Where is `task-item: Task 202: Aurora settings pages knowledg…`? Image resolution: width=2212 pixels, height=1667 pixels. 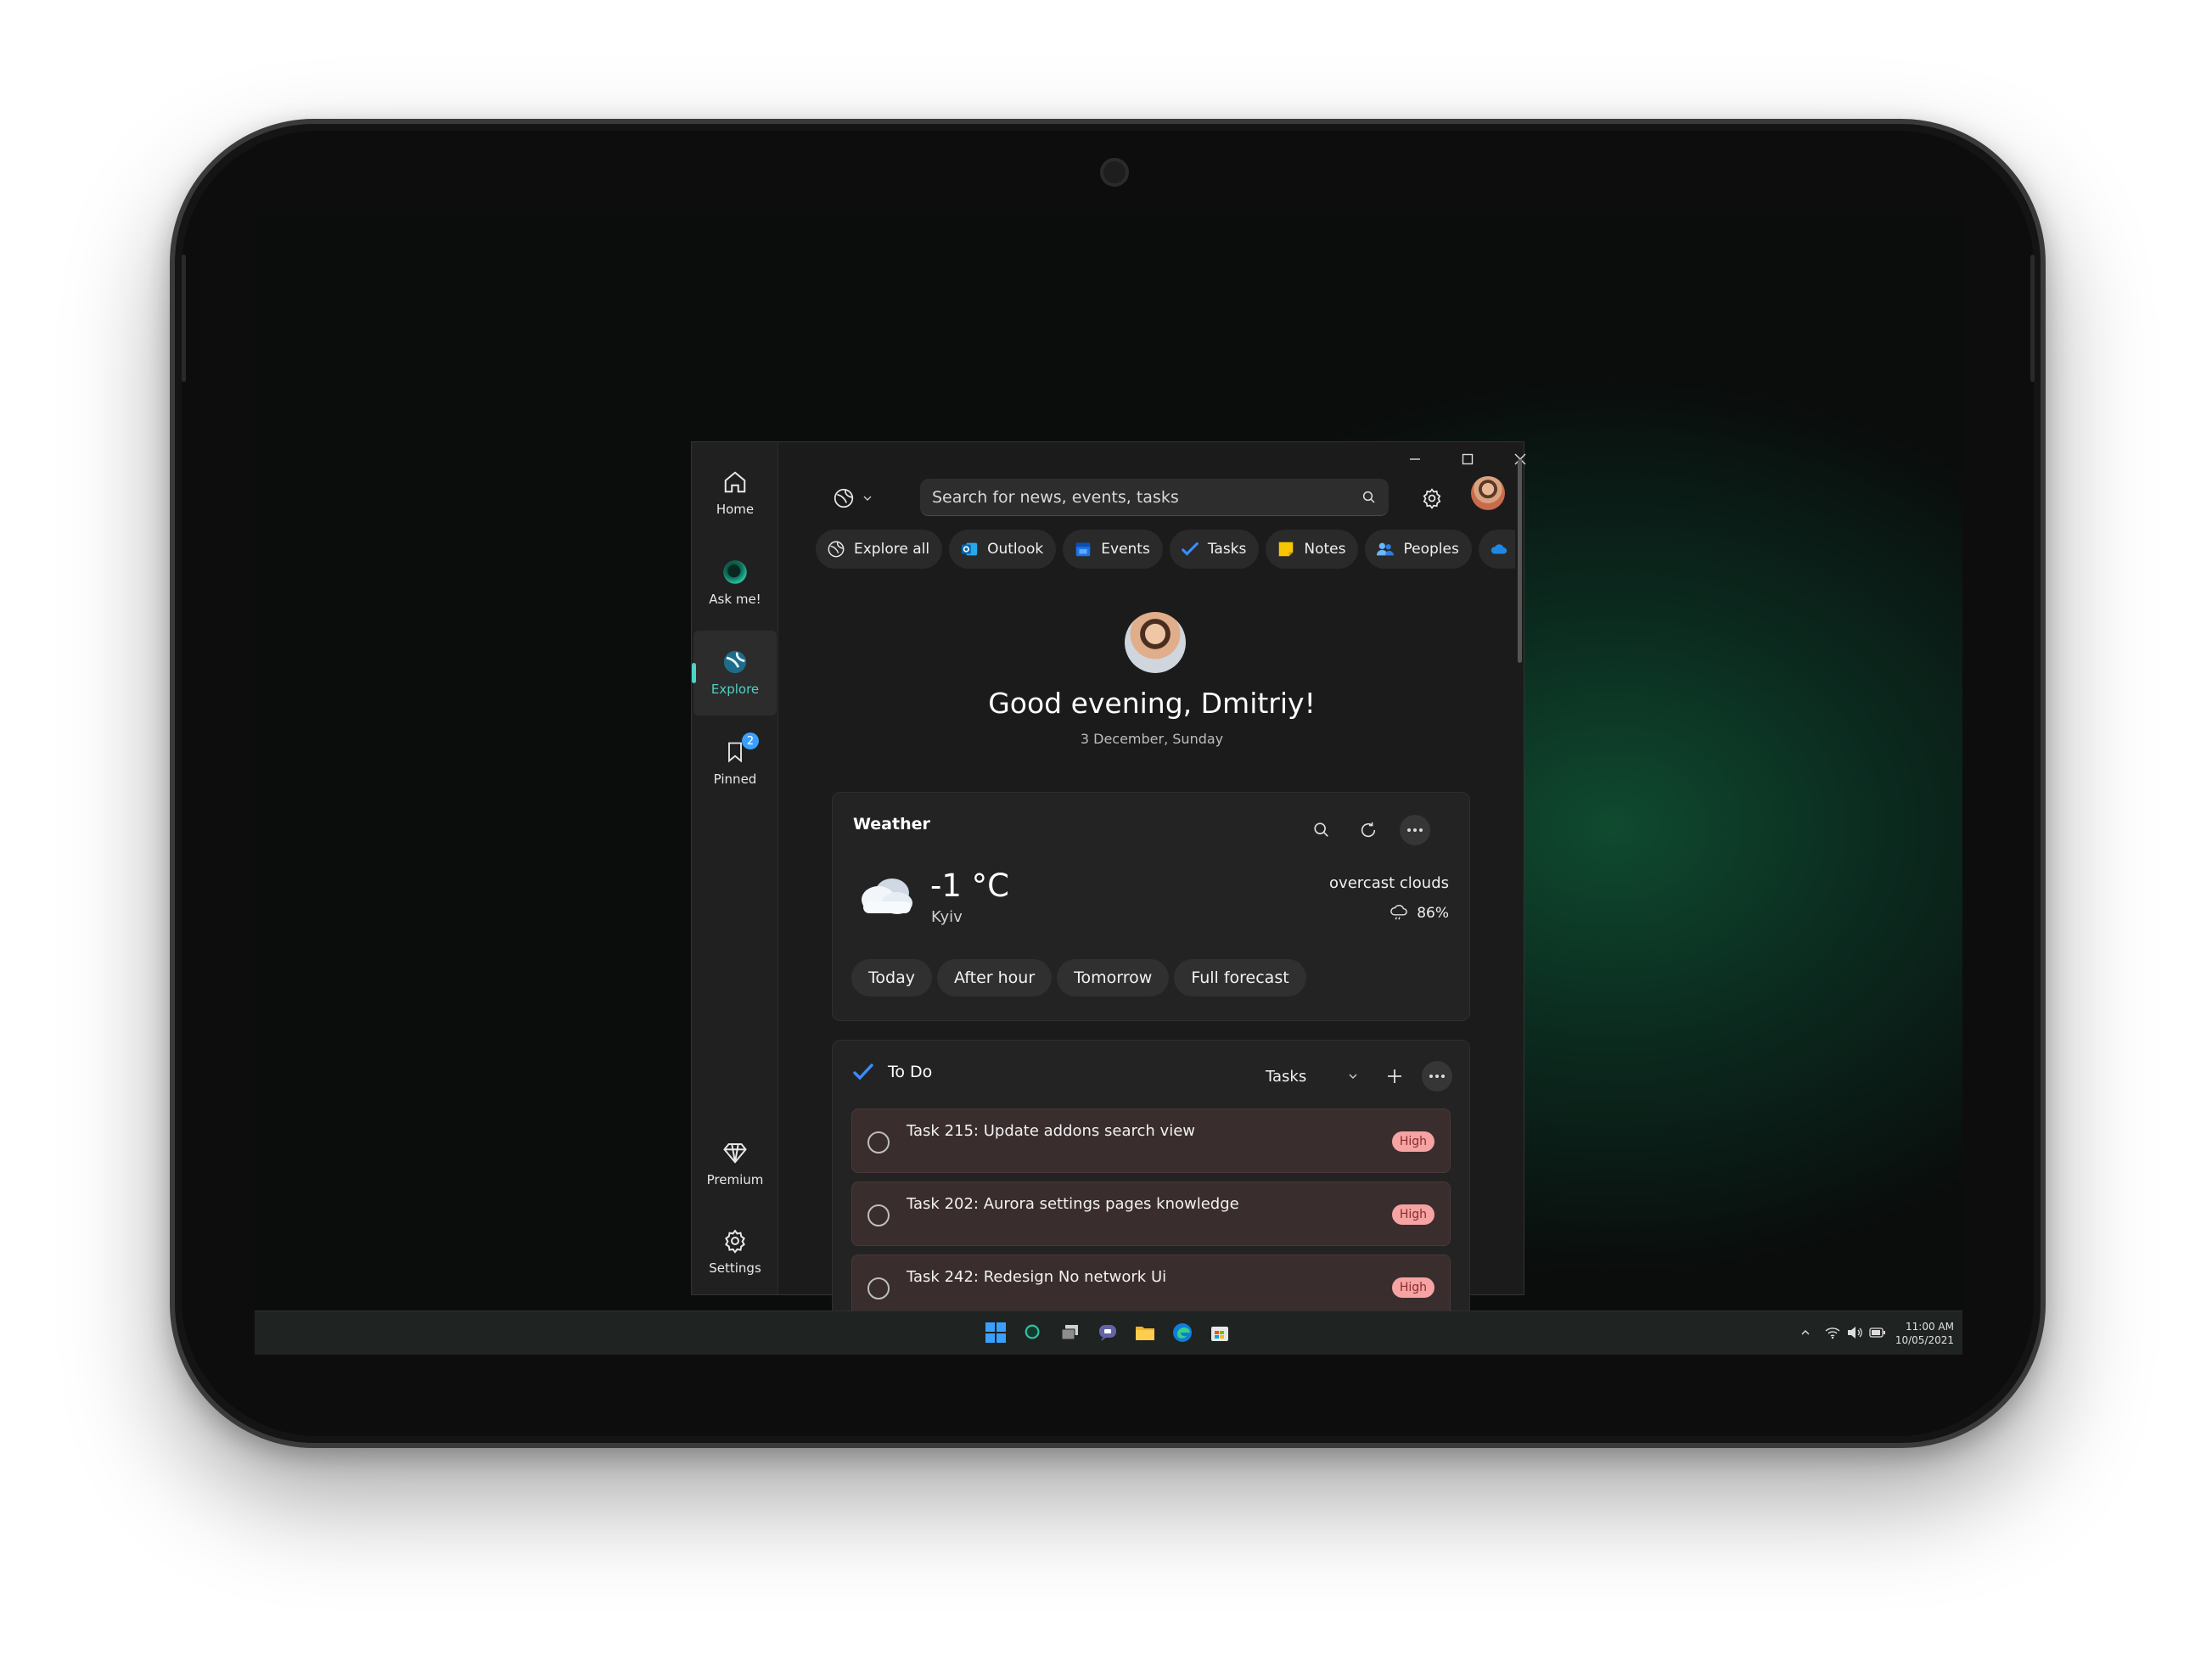 task-item: Task 202: Aurora settings pages knowledg… is located at coordinates (1151, 1213).